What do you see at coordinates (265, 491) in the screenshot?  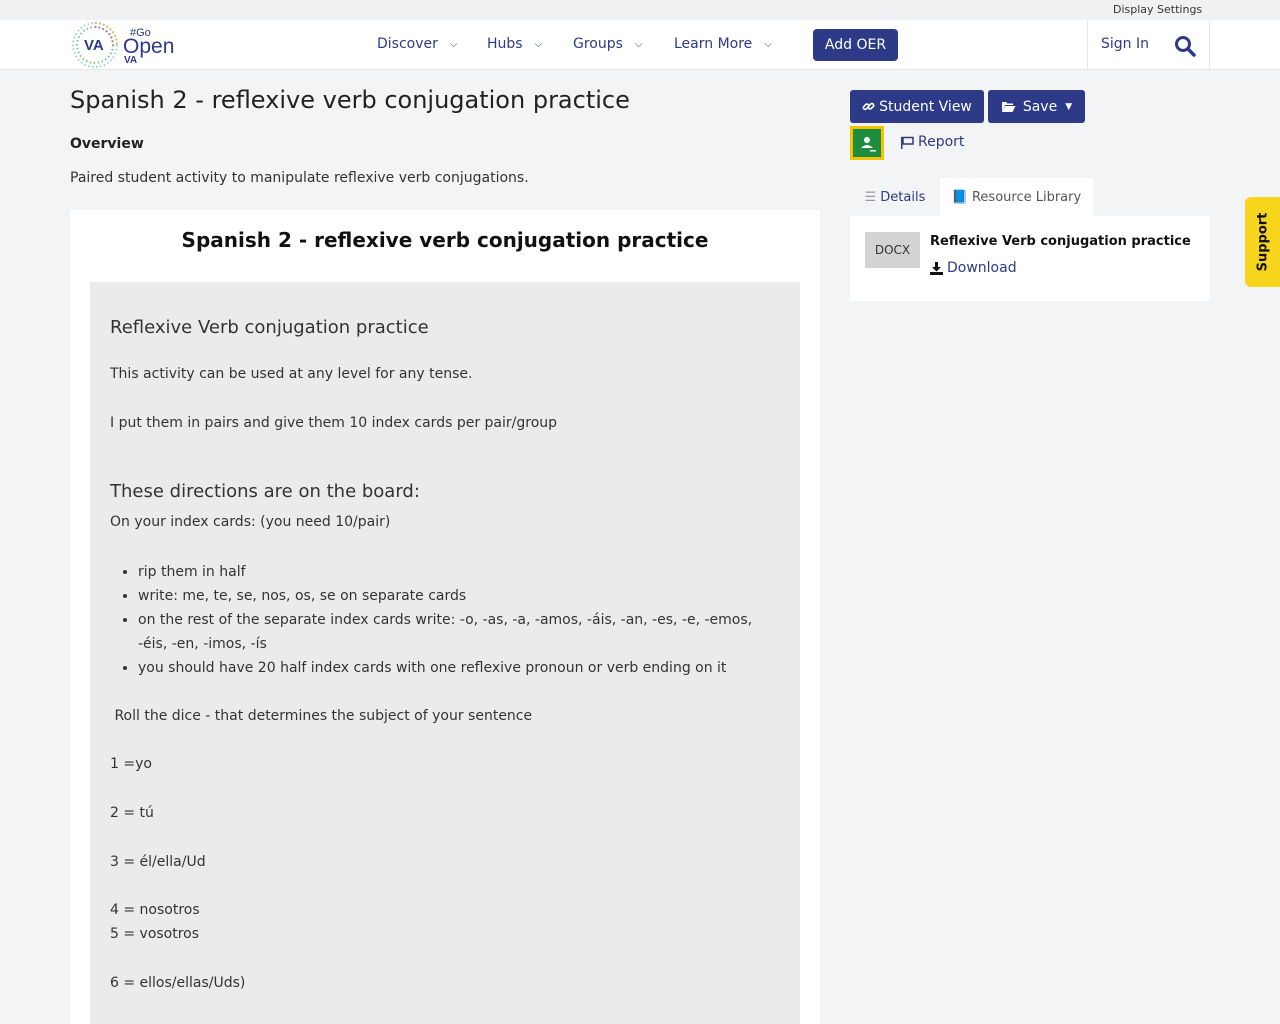 I see `document-heading-2: These directions are on the board:` at bounding box center [265, 491].